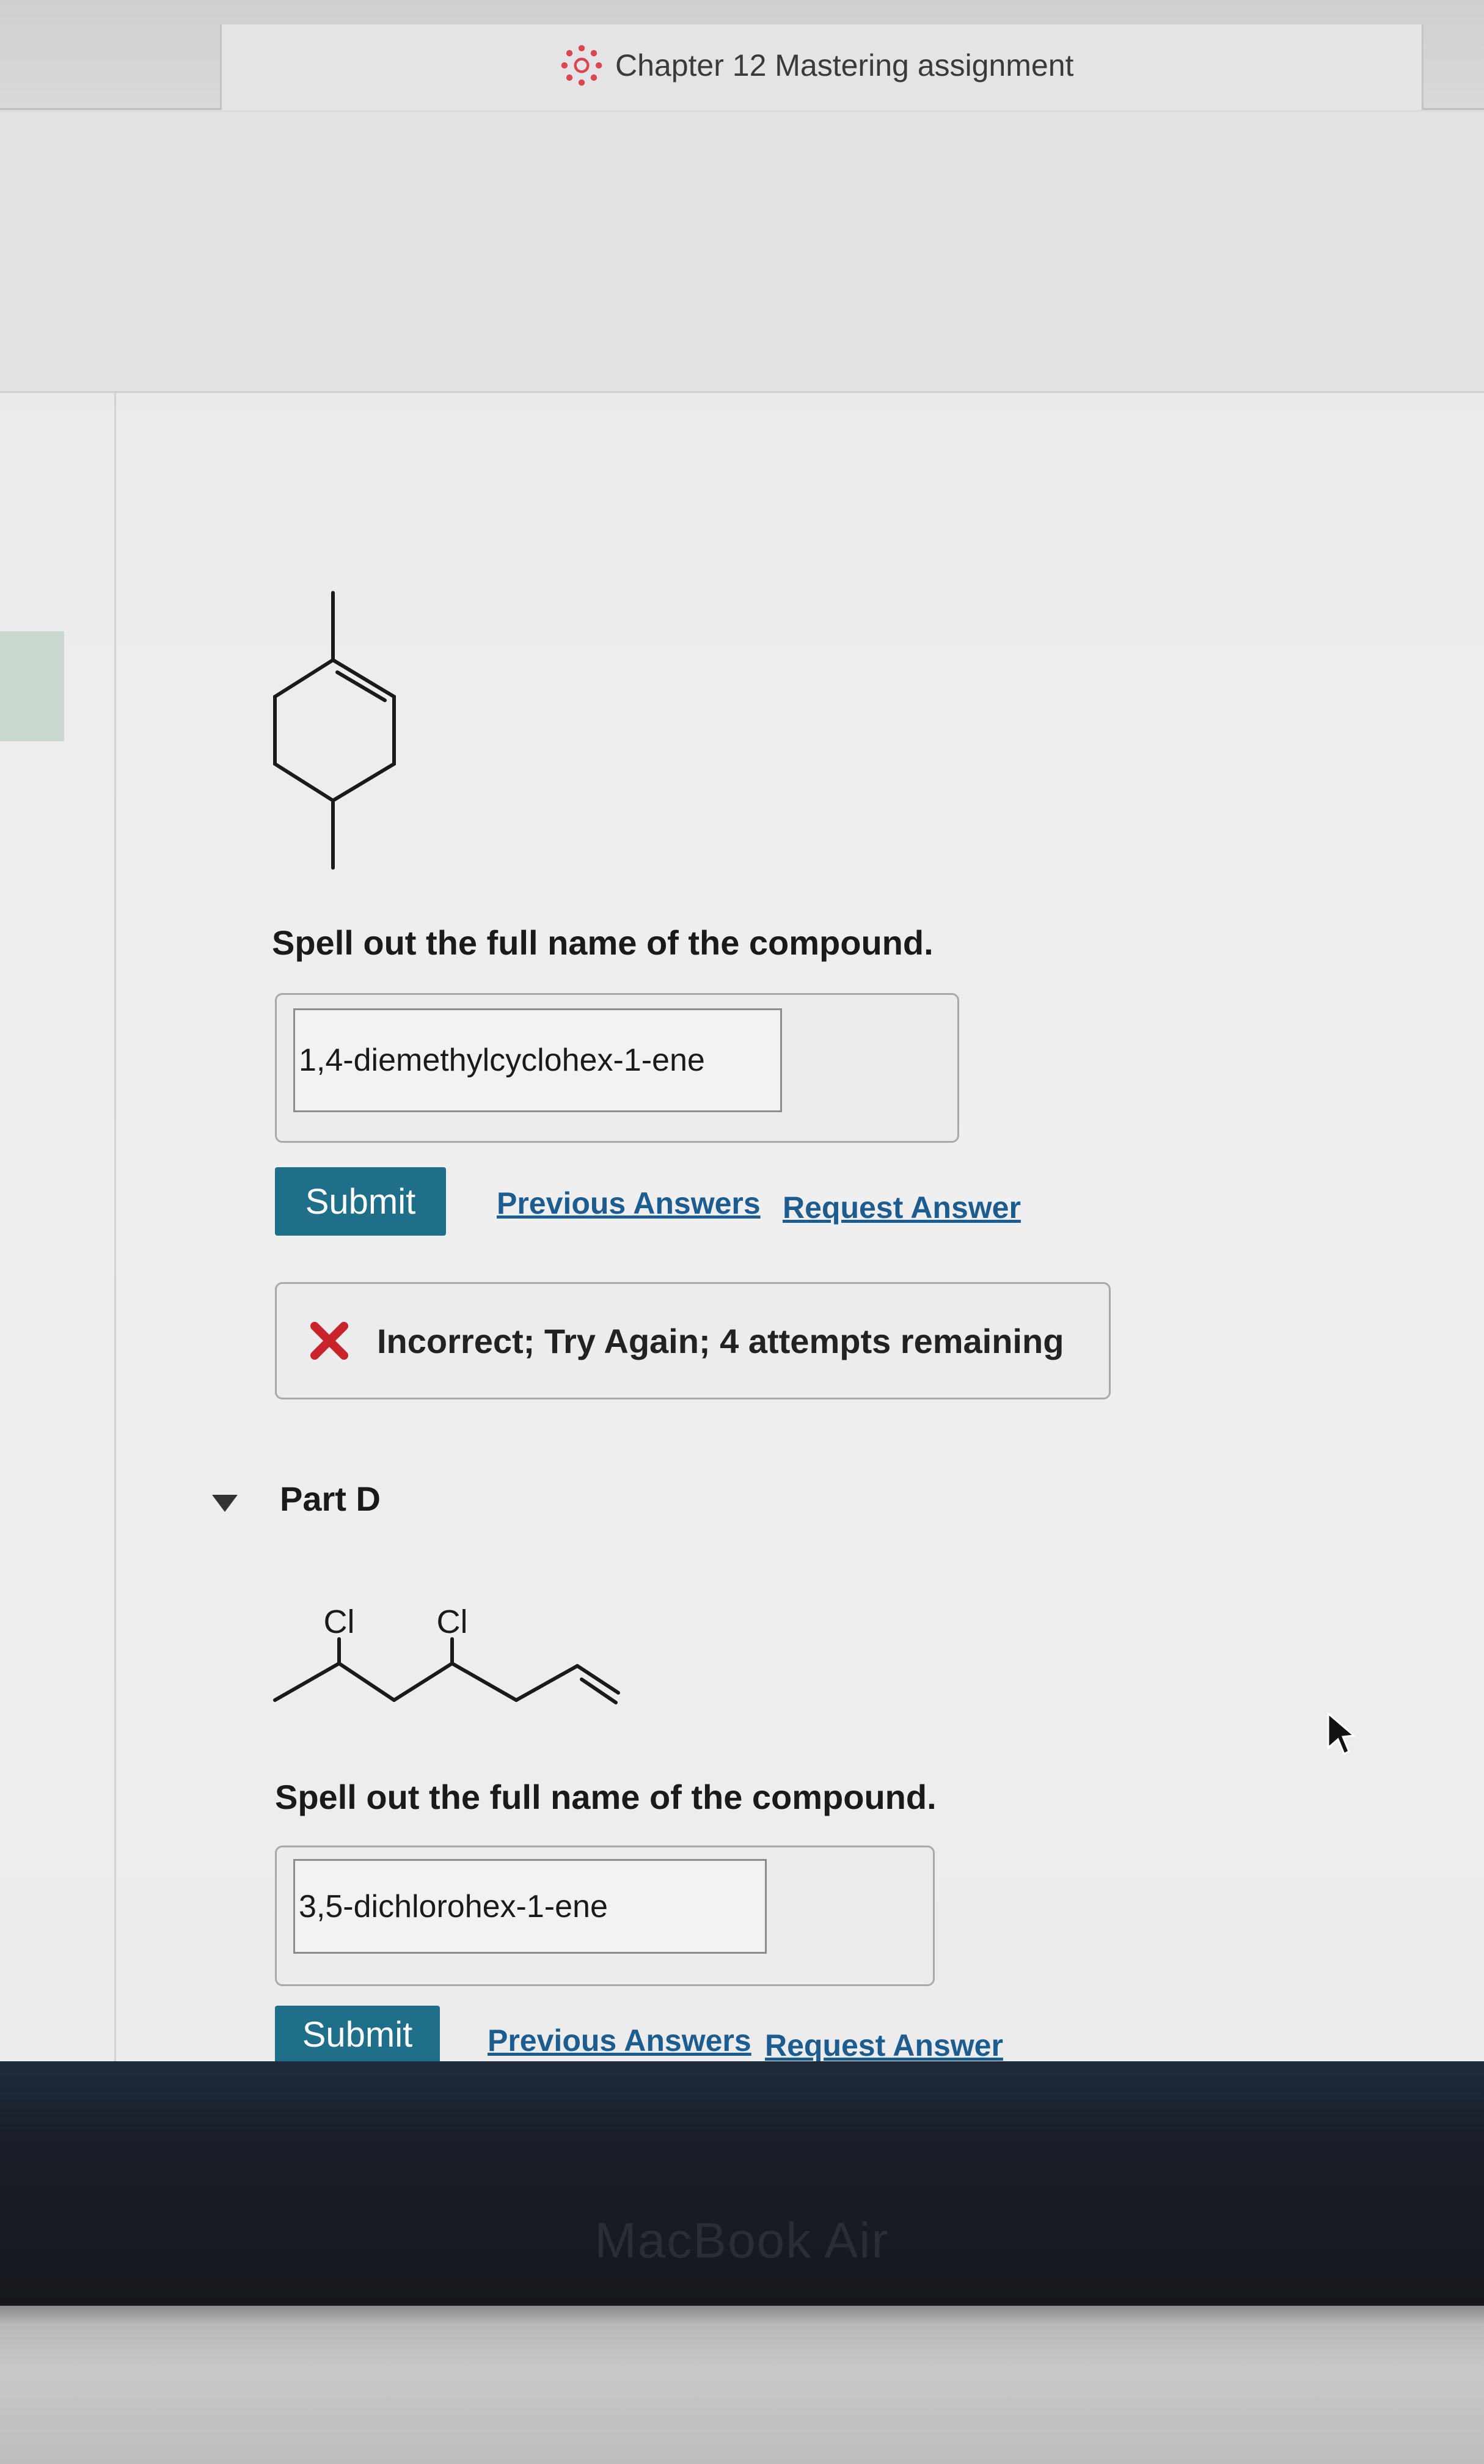 The image size is (1484, 2464). I want to click on laptop-brand-label: MacBook Air, so click(742, 2241).